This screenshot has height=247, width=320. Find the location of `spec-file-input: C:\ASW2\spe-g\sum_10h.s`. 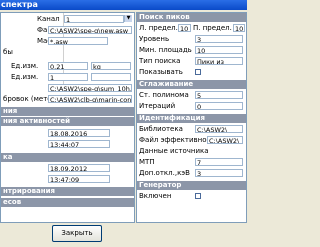

spec-file-input: C:\ASW2\spe-g\sum_10h.s is located at coordinates (90, 88).